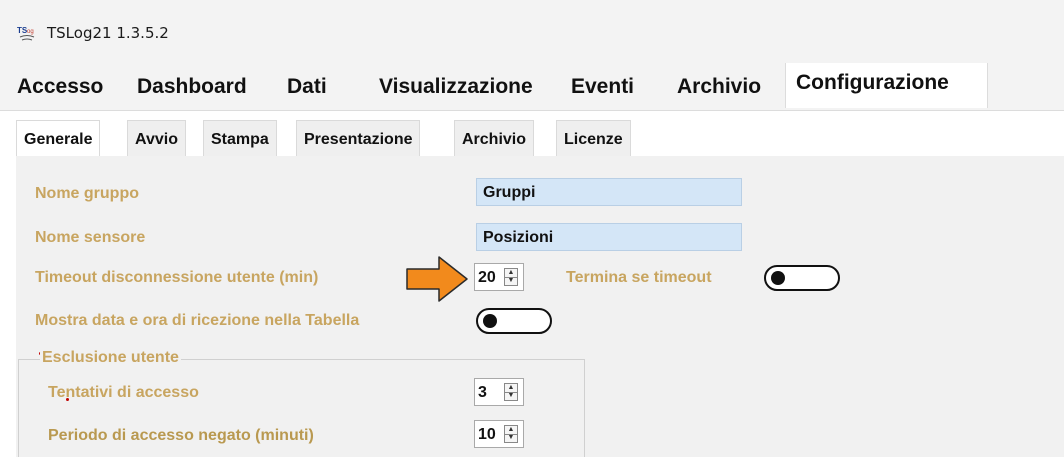 This screenshot has height=457, width=1064. Describe the element at coordinates (602, 87) in the screenshot. I see `tab-eventi: Eventi` at that location.